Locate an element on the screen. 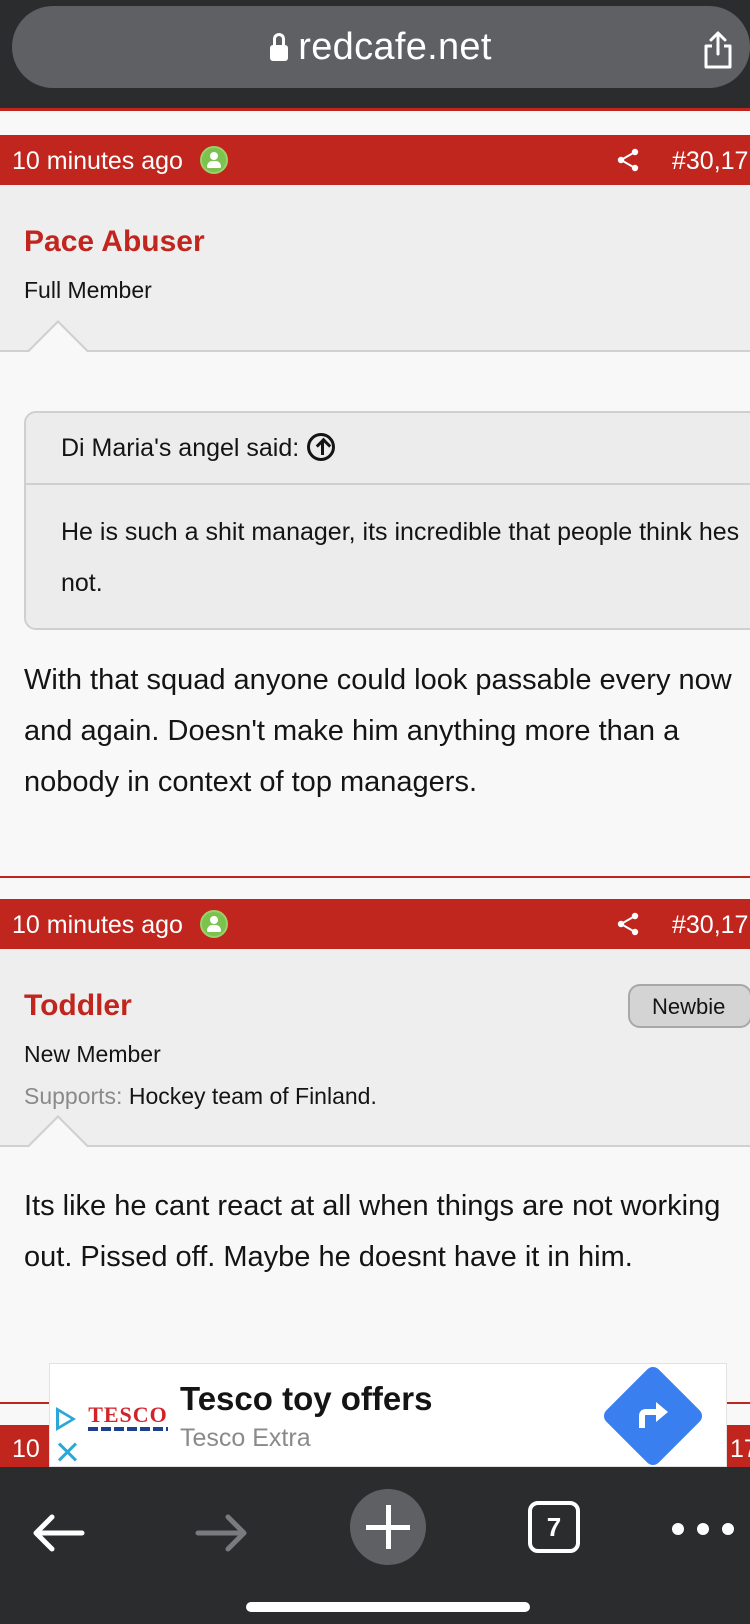 The image size is (750, 1624). address-bar: redcafe.net is located at coordinates (381, 47).